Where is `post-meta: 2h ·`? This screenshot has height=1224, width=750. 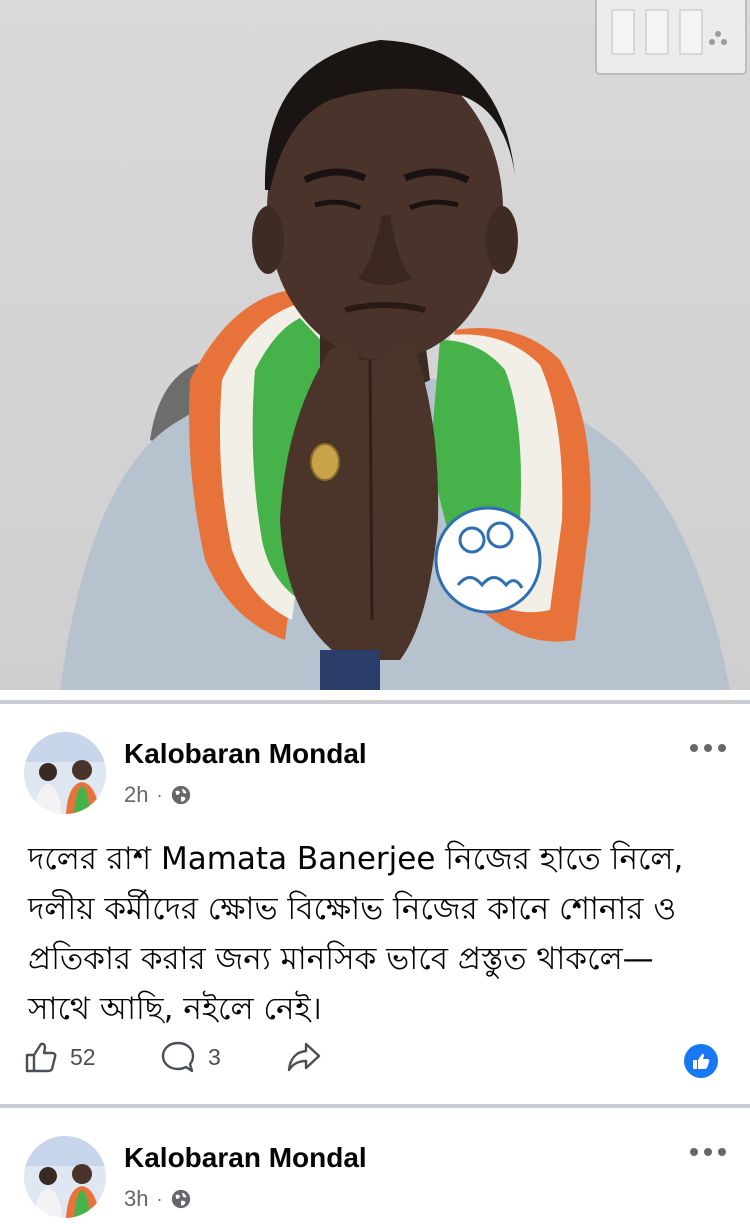
post-meta: 2h · is located at coordinates (158, 795).